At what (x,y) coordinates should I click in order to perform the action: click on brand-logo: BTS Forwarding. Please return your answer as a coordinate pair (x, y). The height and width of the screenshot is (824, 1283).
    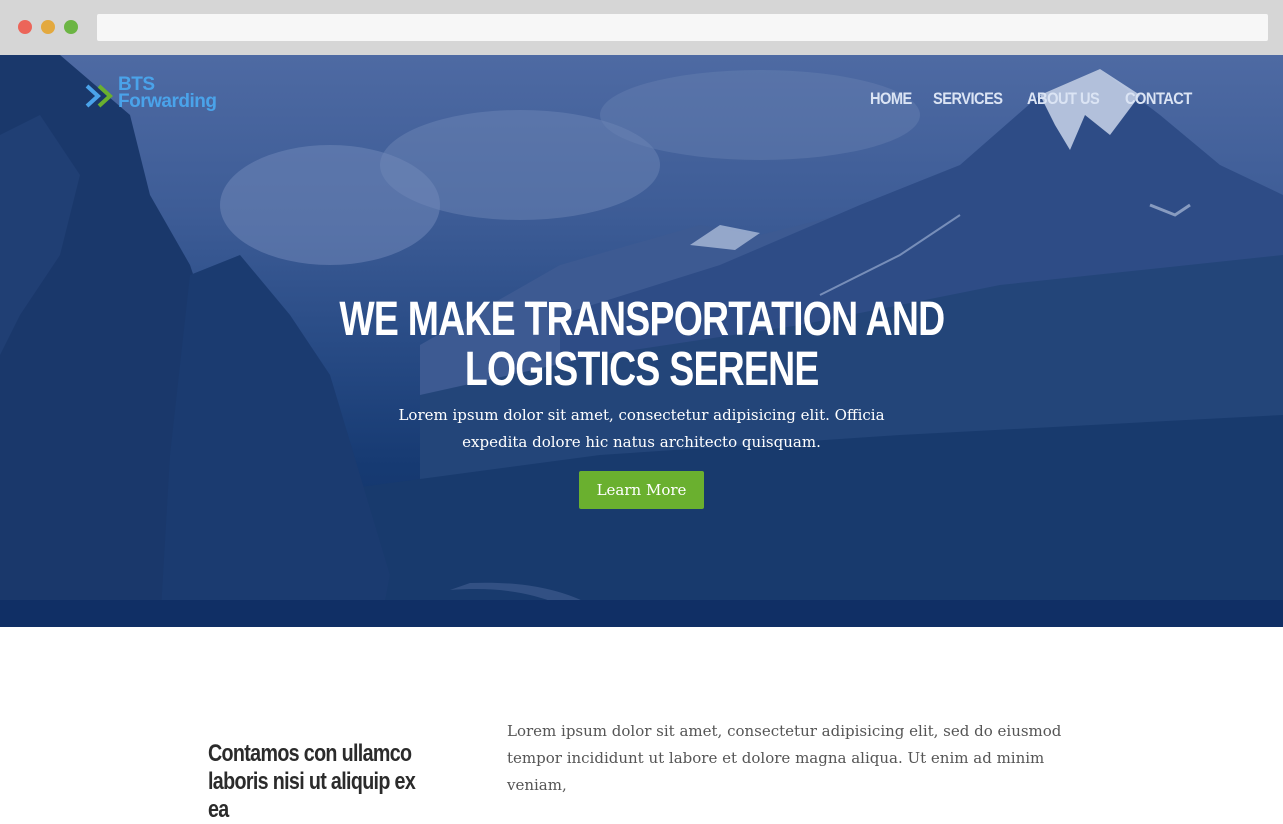
    Looking at the image, I should click on (164, 96).